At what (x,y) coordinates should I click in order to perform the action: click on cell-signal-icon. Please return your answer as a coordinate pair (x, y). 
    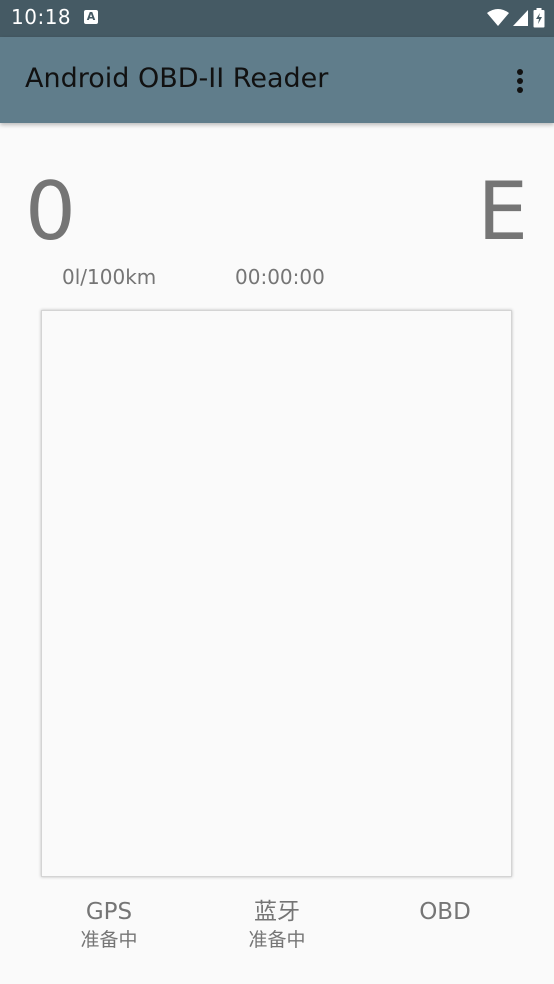
    Looking at the image, I should click on (520, 18).